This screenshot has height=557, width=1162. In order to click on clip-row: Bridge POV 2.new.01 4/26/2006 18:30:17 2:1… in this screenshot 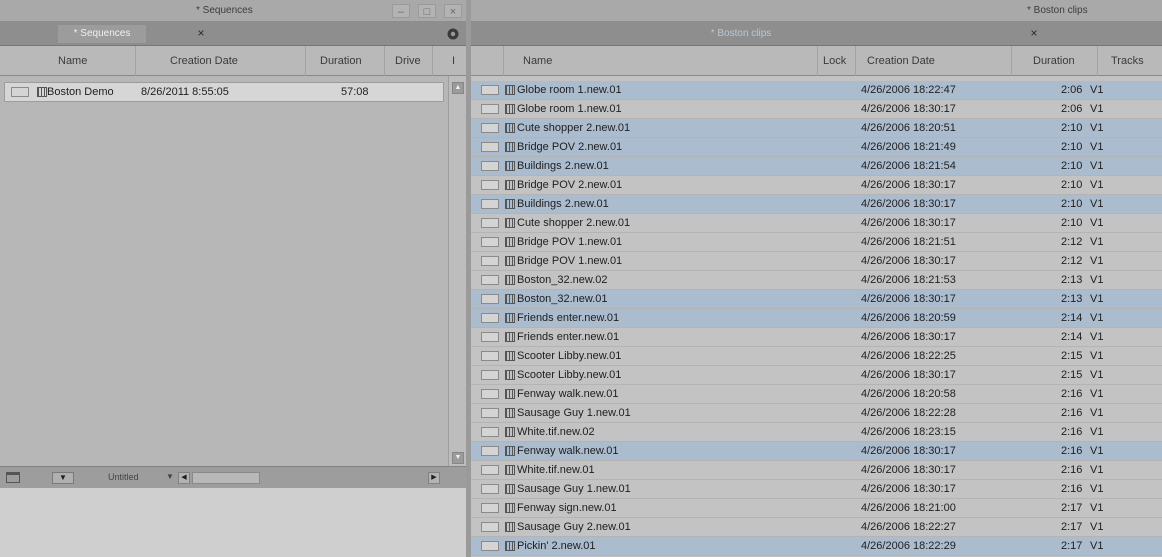, I will do `click(816, 185)`.